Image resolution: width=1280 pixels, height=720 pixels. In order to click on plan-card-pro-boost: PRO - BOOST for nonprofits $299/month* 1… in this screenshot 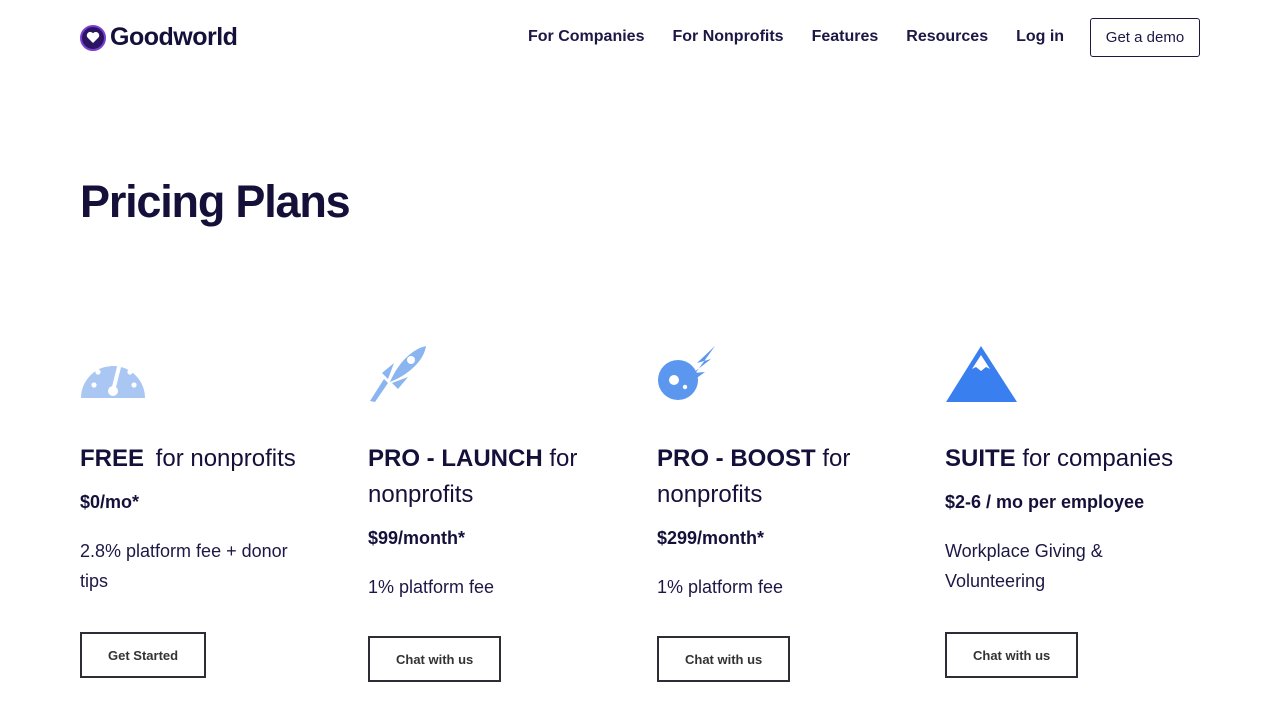, I will do `click(782, 513)`.